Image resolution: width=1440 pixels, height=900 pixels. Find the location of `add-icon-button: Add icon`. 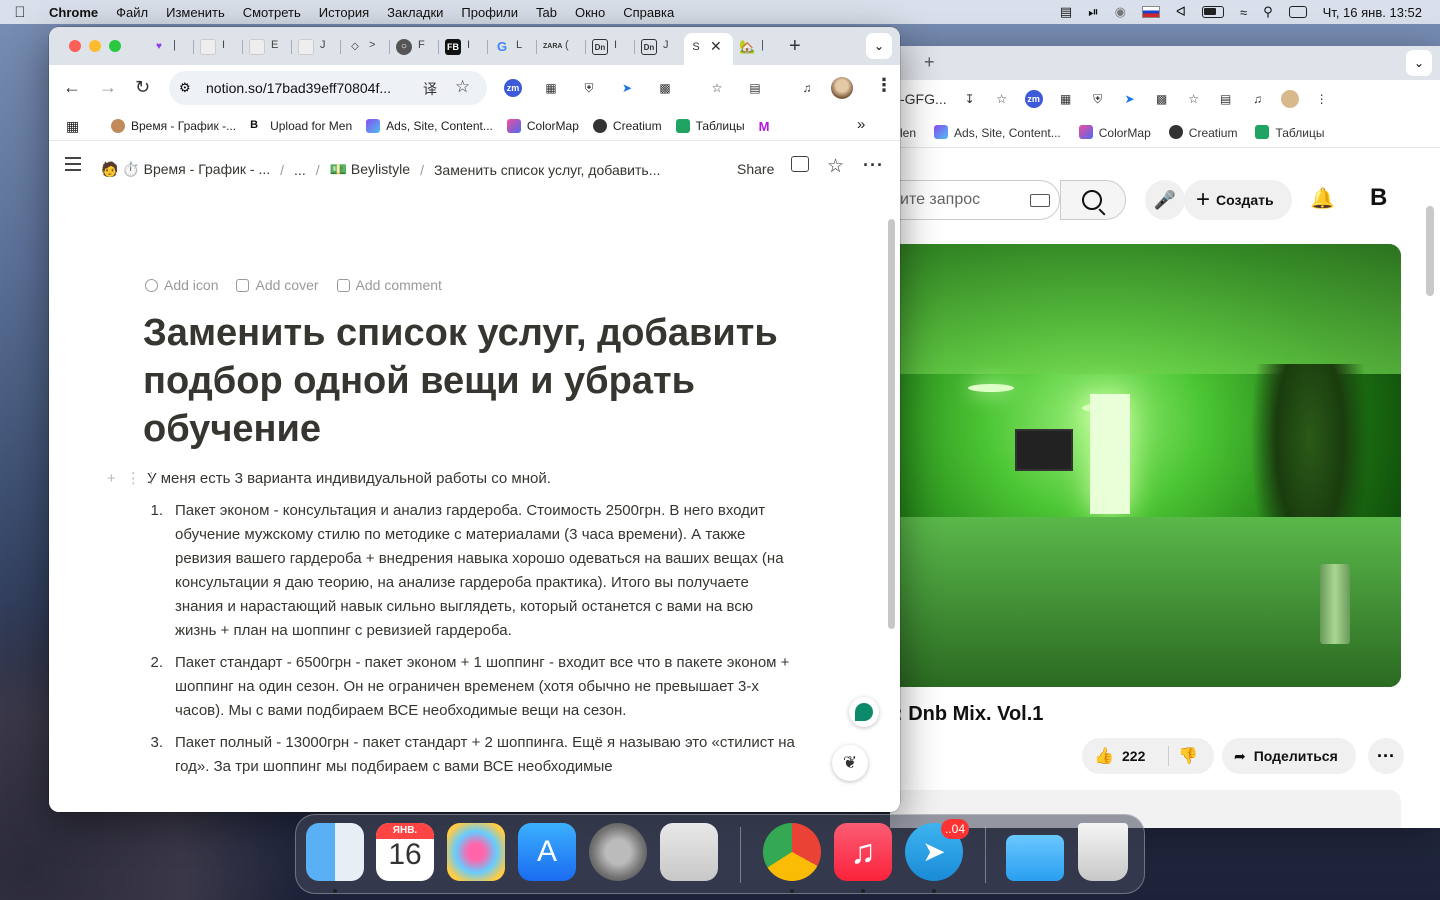

add-icon-button: Add icon is located at coordinates (181, 285).